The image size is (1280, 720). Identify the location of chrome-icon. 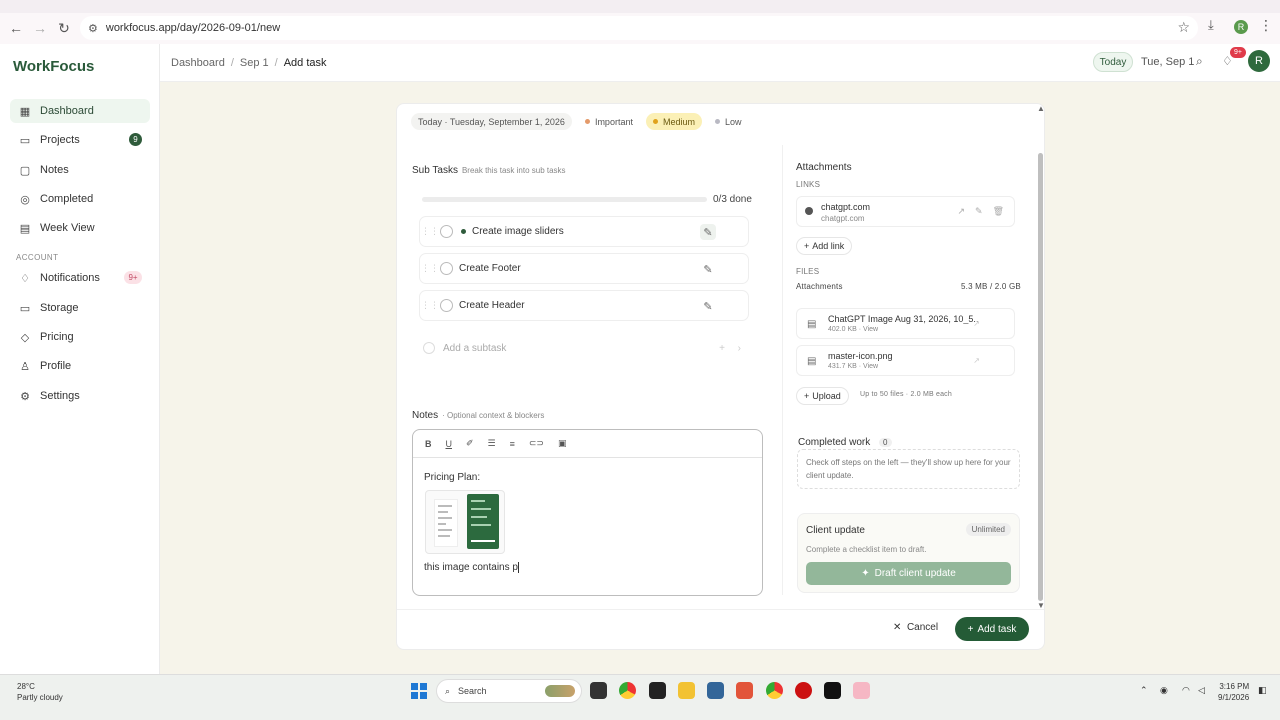
(627, 690).